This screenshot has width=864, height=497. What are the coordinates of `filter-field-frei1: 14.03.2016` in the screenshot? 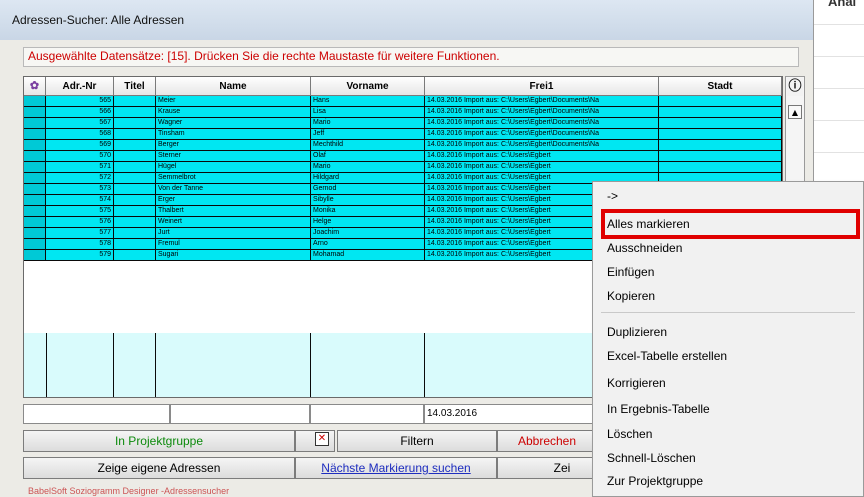 It's located at (509, 414).